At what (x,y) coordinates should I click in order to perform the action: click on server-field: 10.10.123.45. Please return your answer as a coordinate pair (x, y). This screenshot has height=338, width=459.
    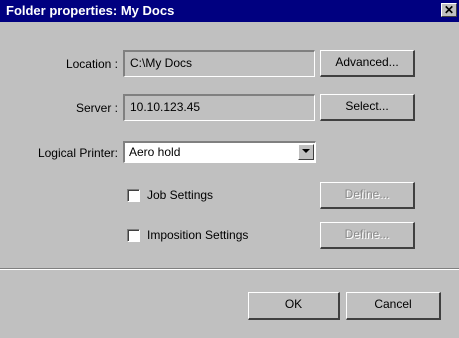
    Looking at the image, I should click on (219, 107).